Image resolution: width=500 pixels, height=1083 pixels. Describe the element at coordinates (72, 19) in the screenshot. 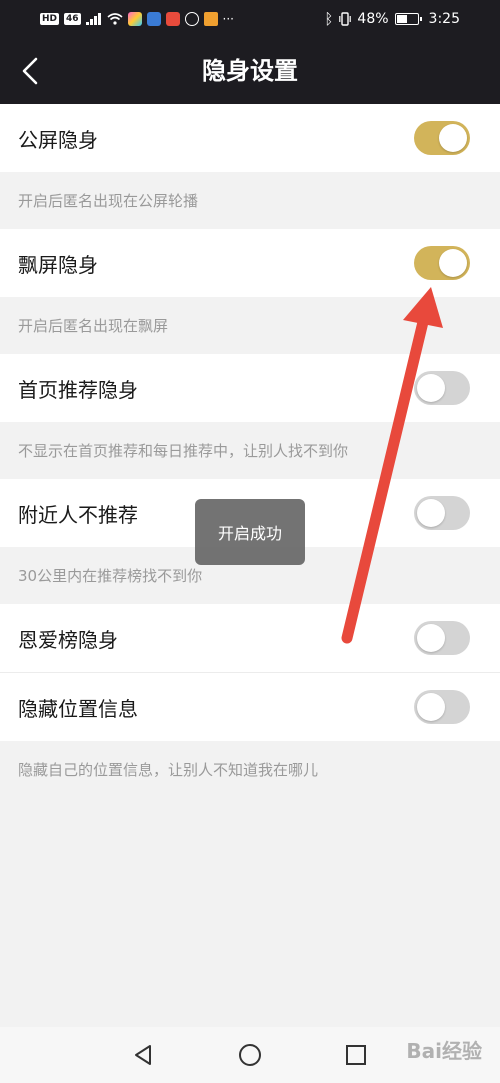

I see `network-badge: 46` at that location.